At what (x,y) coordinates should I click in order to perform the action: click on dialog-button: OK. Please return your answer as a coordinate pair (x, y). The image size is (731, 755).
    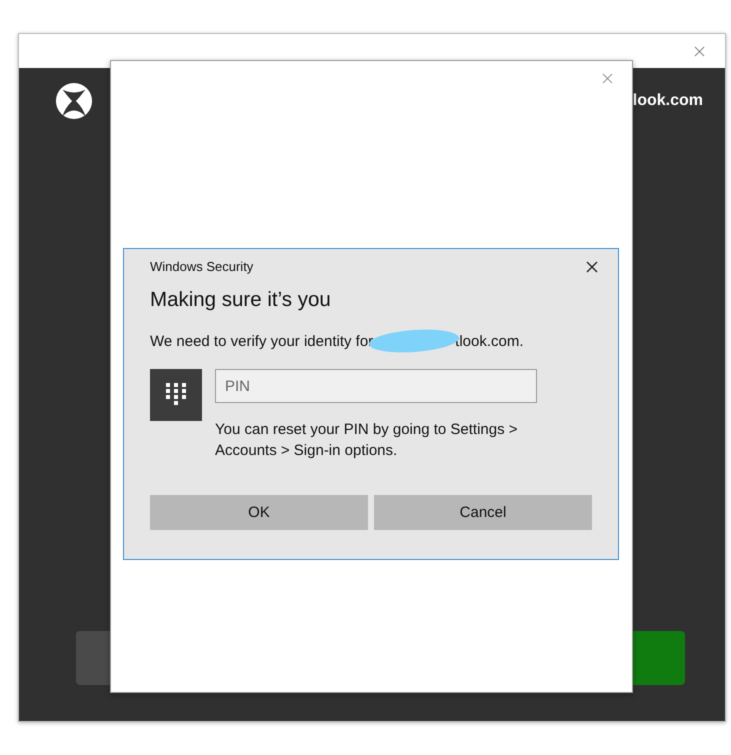
    Looking at the image, I should click on (259, 512).